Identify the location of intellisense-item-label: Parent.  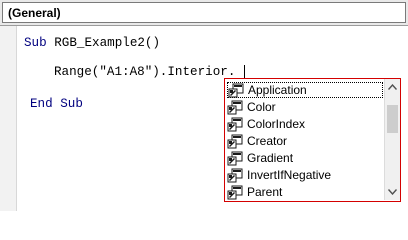
(265, 192).